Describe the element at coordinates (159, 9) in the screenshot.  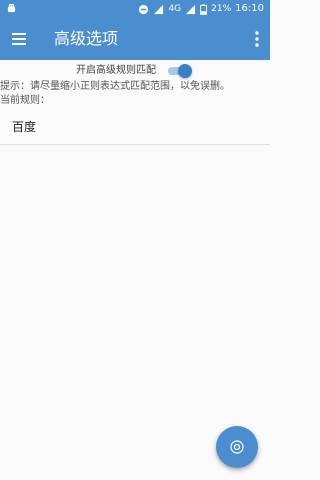
I see `signal-icon` at that location.